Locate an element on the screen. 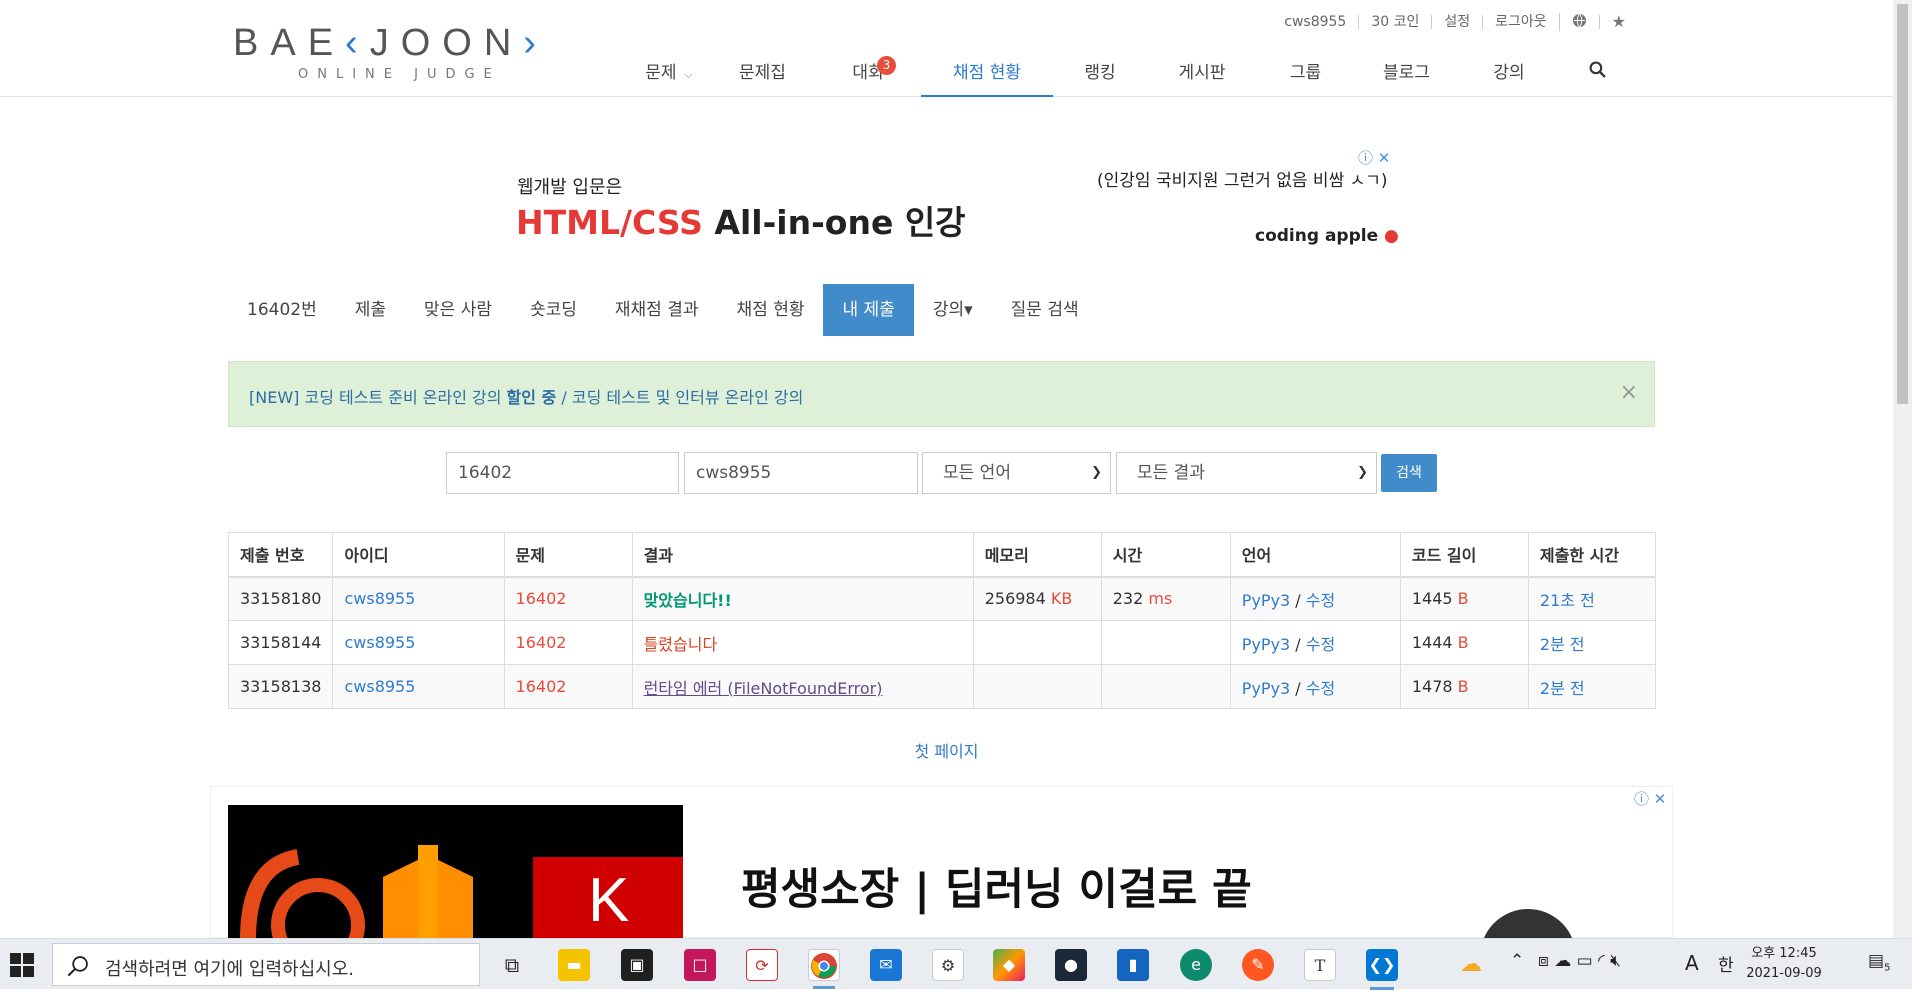 This screenshot has height=991, width=1912. sync-icon: ⟳ is located at coordinates (762, 965).